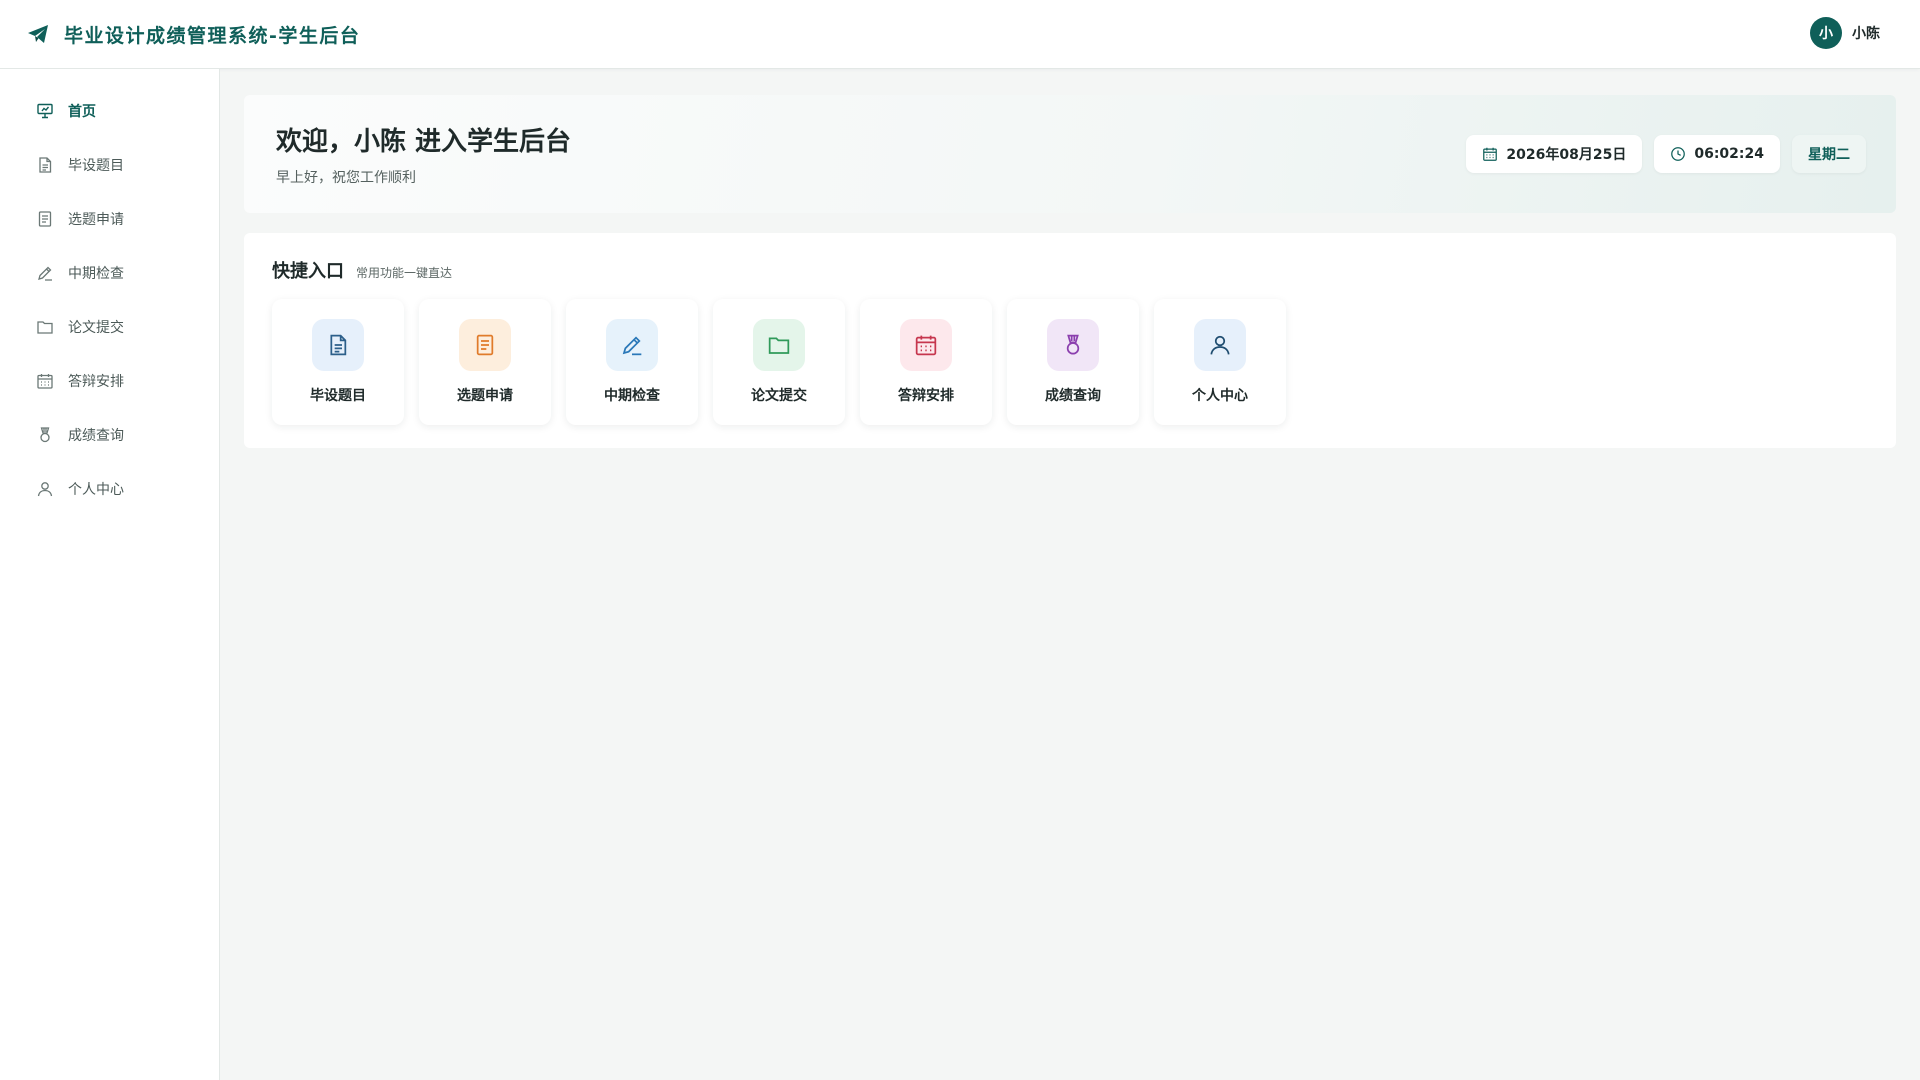 The height and width of the screenshot is (1080, 1920). What do you see at coordinates (1845, 33) in the screenshot?
I see `user-menu: 小 小陈` at bounding box center [1845, 33].